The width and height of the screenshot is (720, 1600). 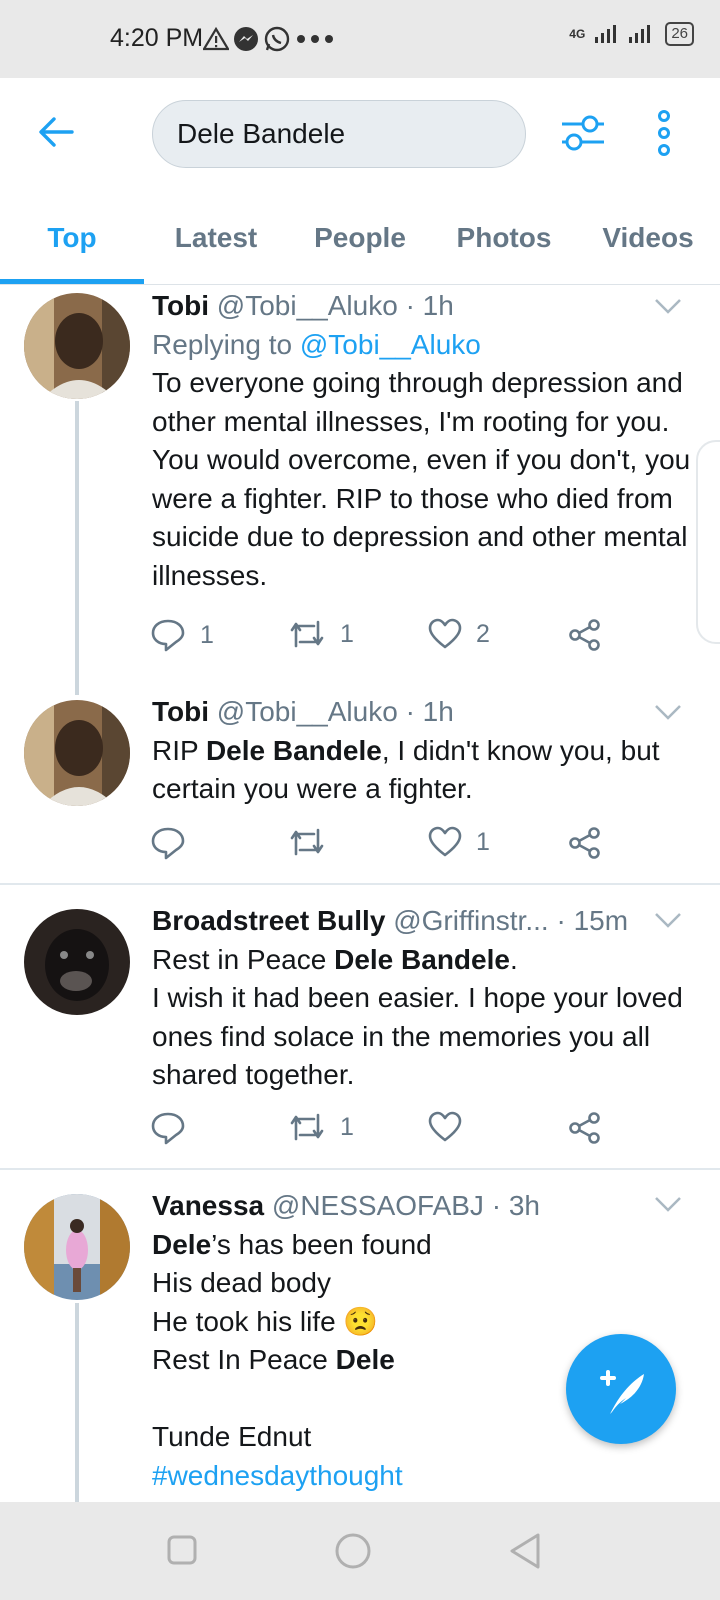 I want to click on filter-icon, so click(x=583, y=133).